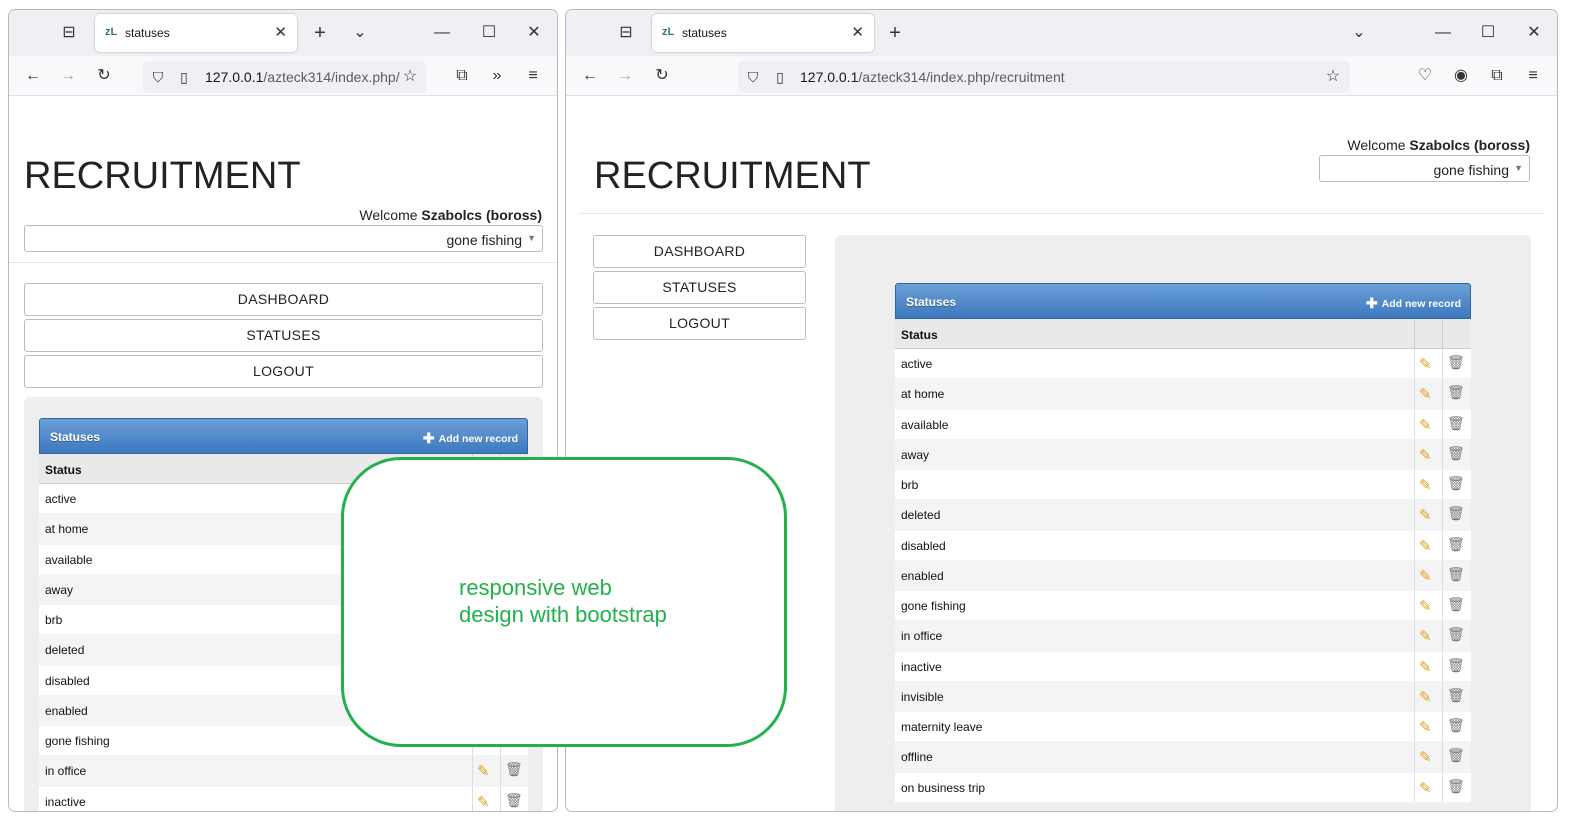 This screenshot has height=822, width=1573. I want to click on table-row: away ✎ 🗑, so click(1183, 454).